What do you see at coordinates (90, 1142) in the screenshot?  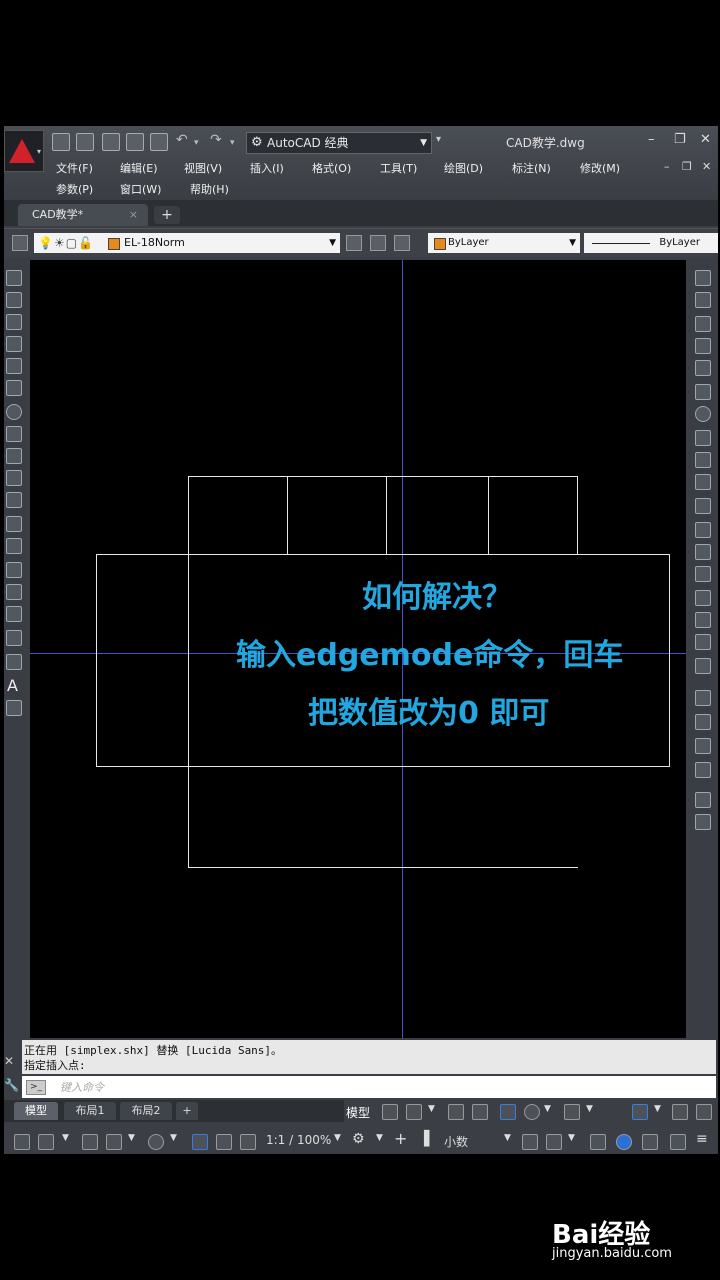 I see `dynamic-ucs-icon` at bounding box center [90, 1142].